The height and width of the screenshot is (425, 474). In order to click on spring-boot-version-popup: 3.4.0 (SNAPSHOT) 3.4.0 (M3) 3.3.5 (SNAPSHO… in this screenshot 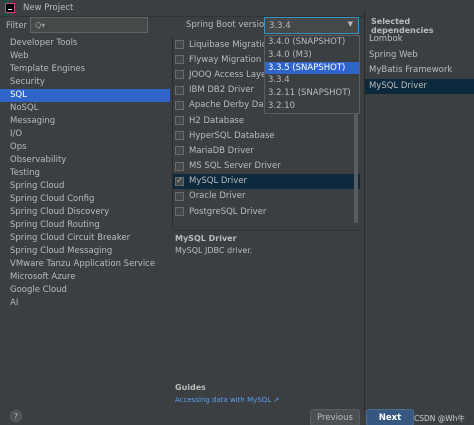, I will do `click(312, 74)`.